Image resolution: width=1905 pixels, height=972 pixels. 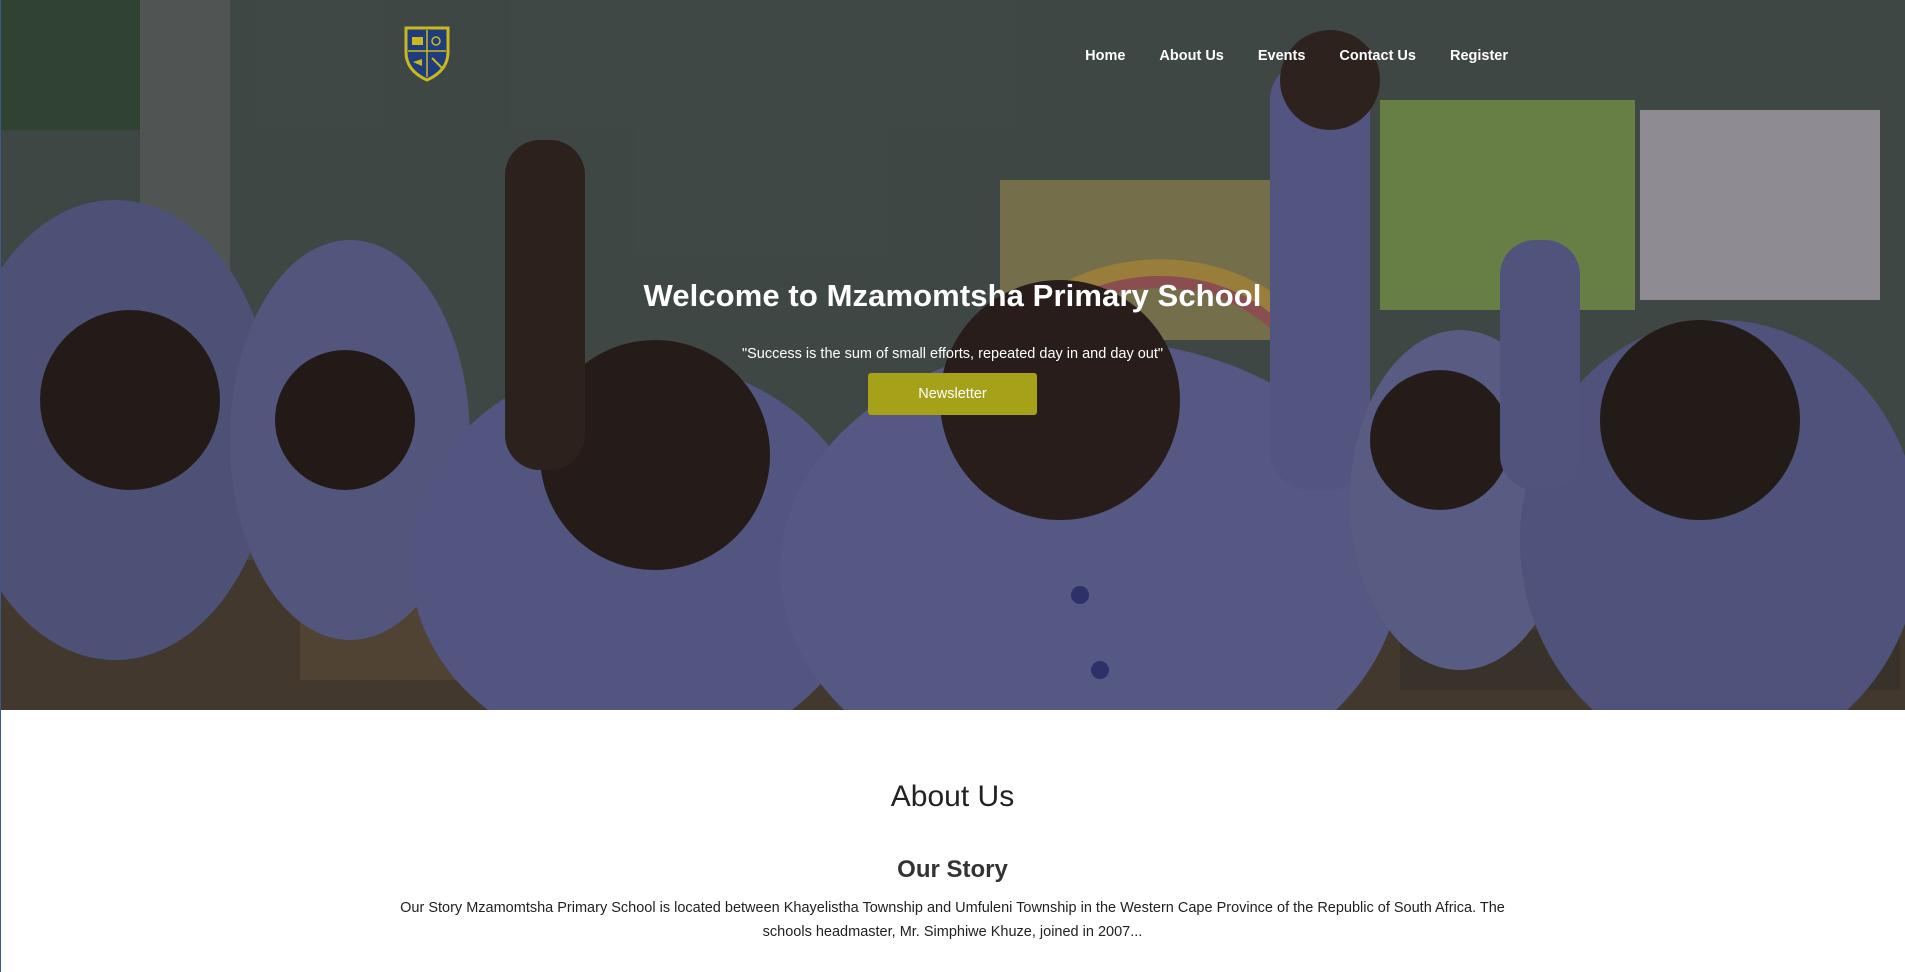 What do you see at coordinates (0, 486) in the screenshot?
I see `window-left-border` at bounding box center [0, 486].